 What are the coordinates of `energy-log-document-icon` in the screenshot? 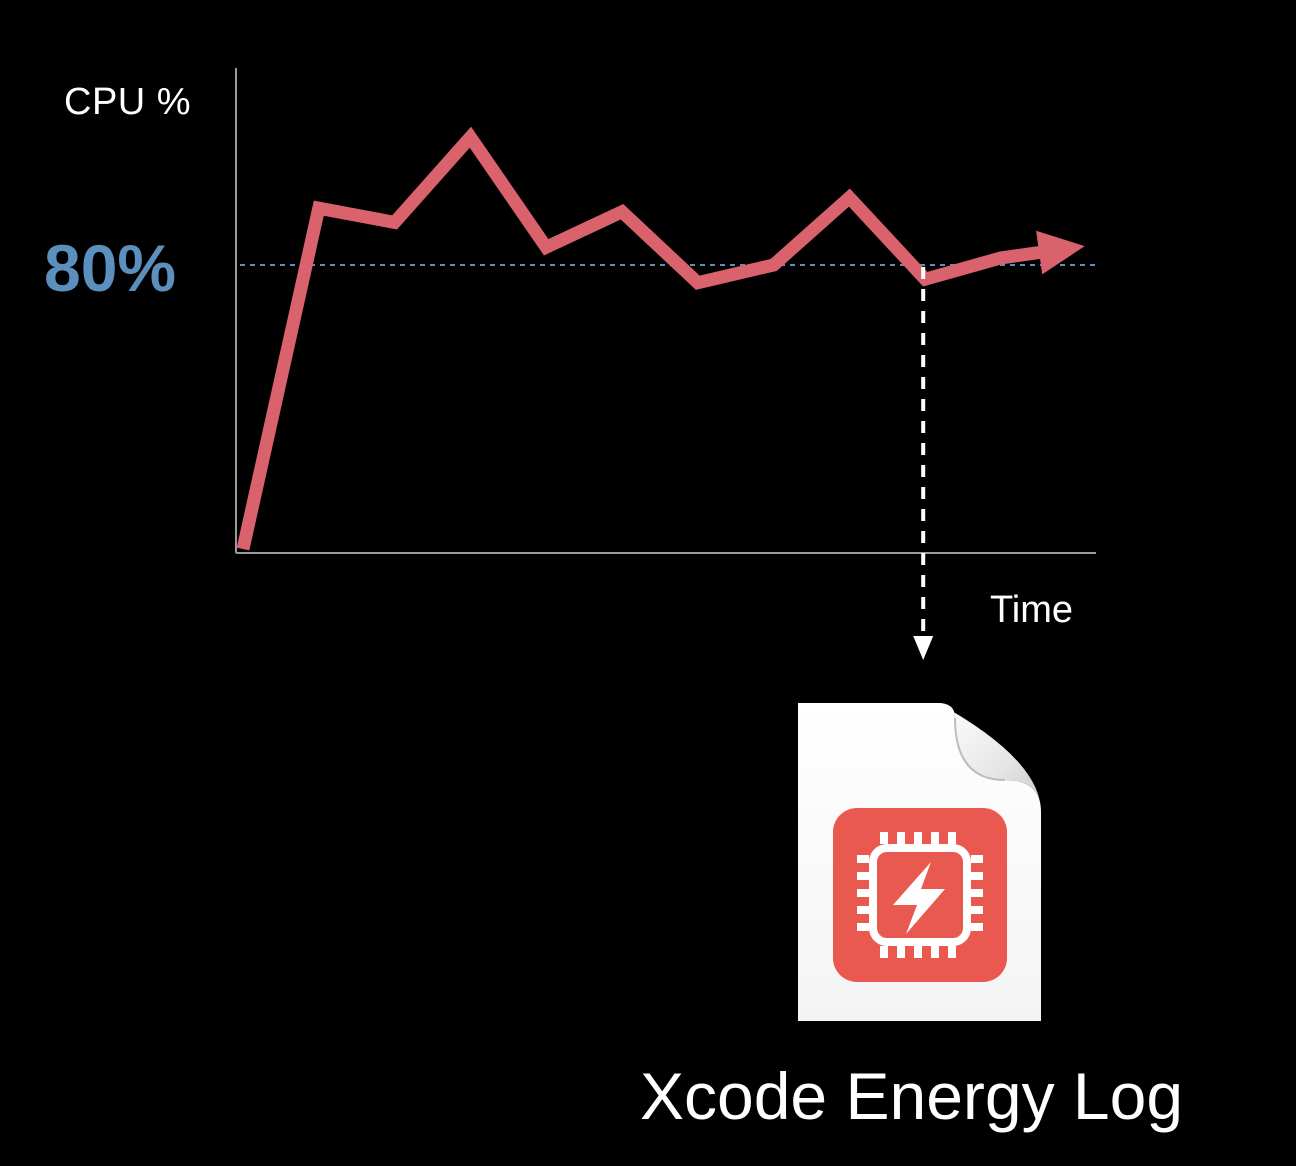 It's located at (919, 862).